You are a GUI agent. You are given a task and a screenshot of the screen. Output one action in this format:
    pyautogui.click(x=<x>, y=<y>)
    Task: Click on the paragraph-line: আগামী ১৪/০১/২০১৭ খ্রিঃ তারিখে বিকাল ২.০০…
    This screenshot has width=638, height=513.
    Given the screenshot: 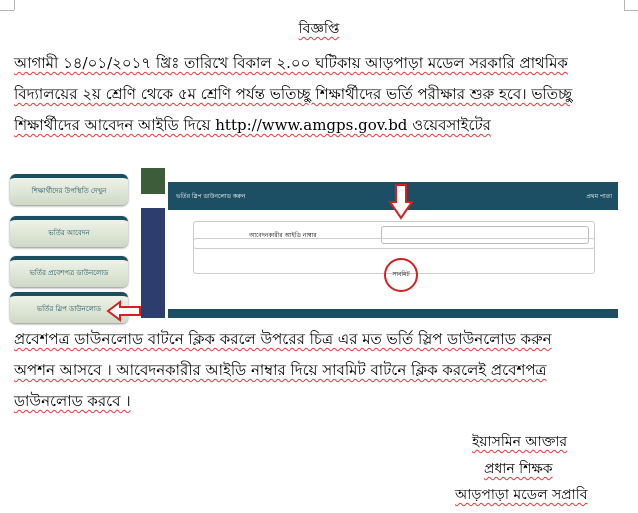 What is the action you would take?
    pyautogui.click(x=291, y=63)
    